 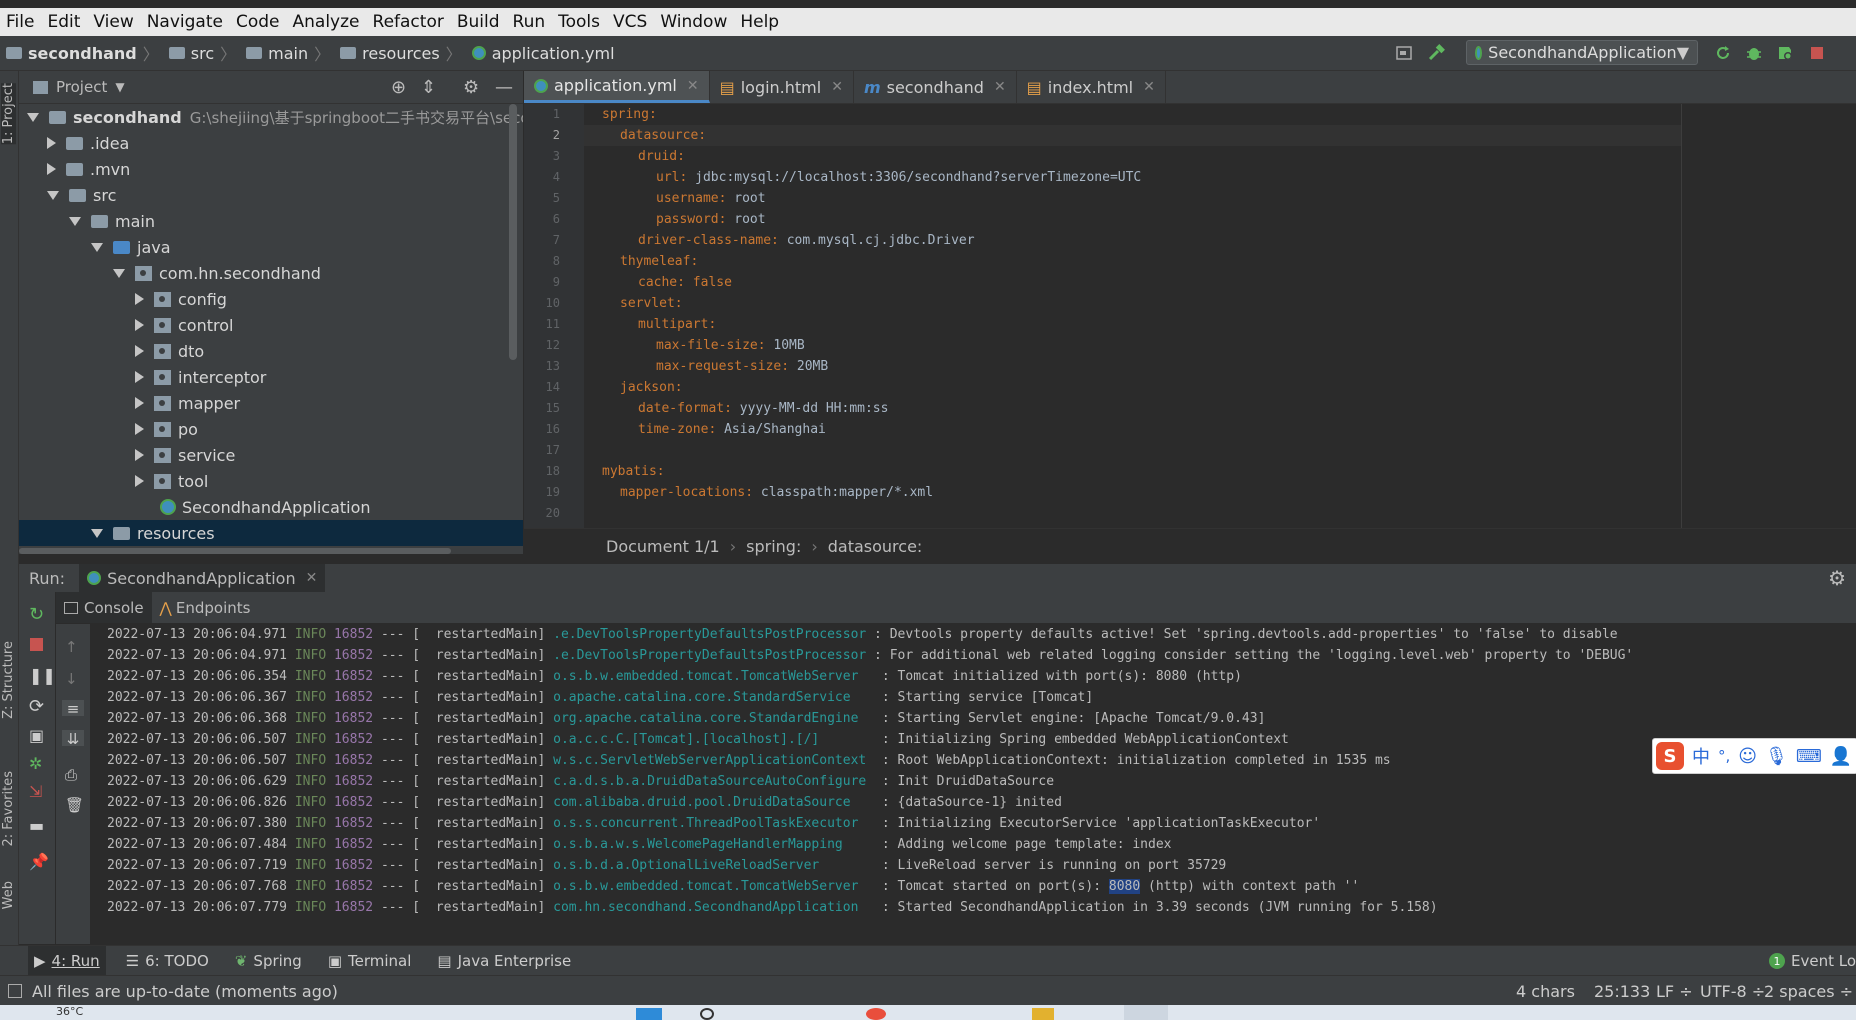 I want to click on chrome-icon, so click(x=876, y=1014).